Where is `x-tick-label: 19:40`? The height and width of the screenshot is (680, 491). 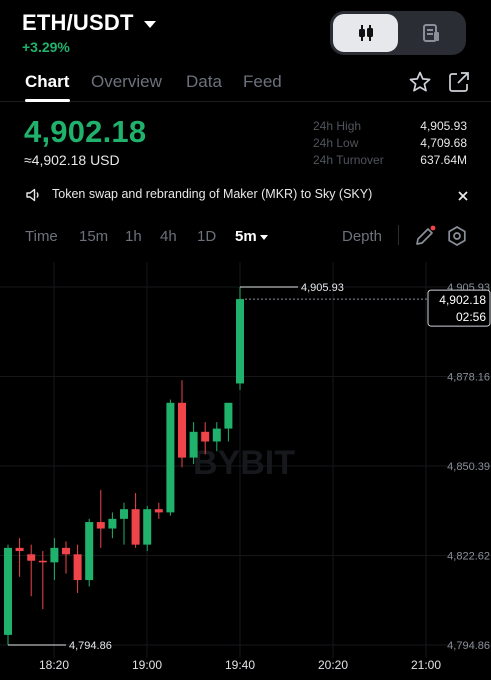
x-tick-label: 19:40 is located at coordinates (240, 665).